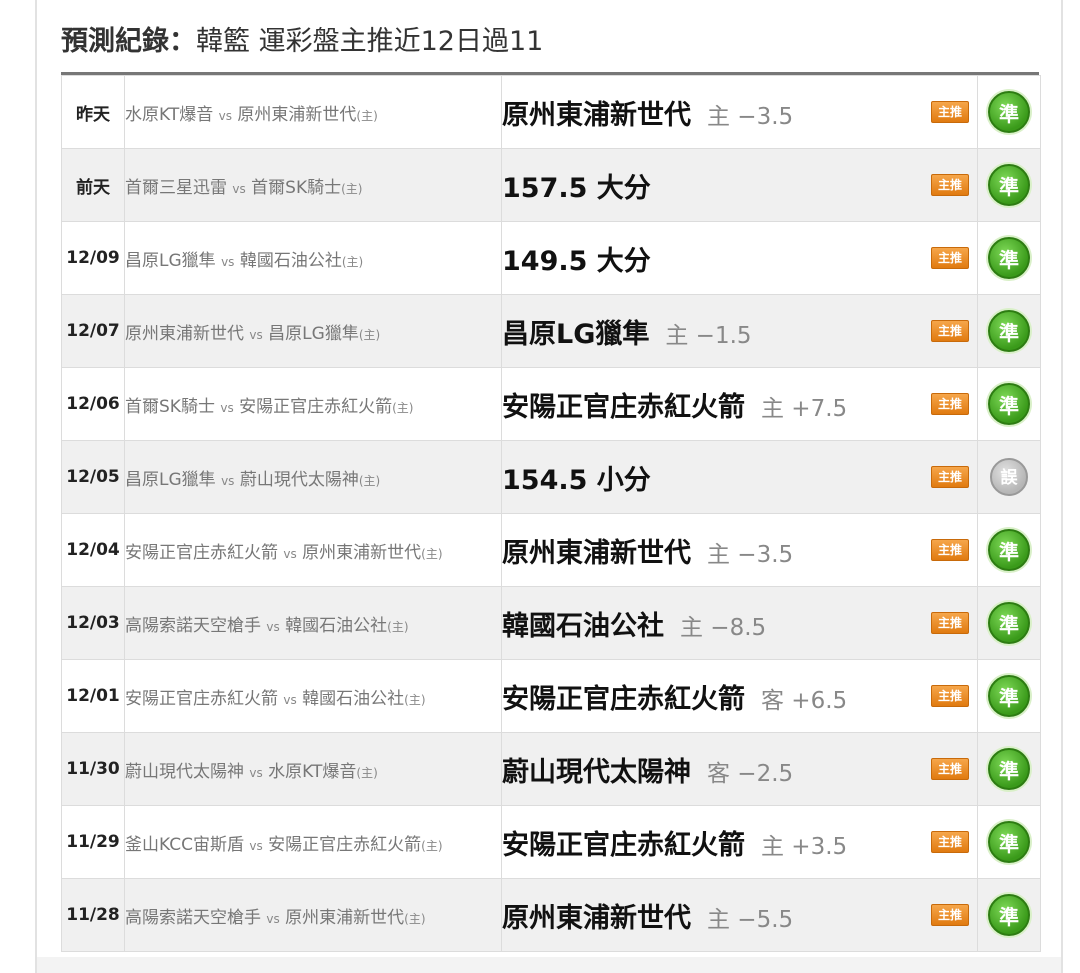  What do you see at coordinates (313, 258) in the screenshot?
I see `match-cell: 昌原LG獵隼 vs 韓國石油公社(主)` at bounding box center [313, 258].